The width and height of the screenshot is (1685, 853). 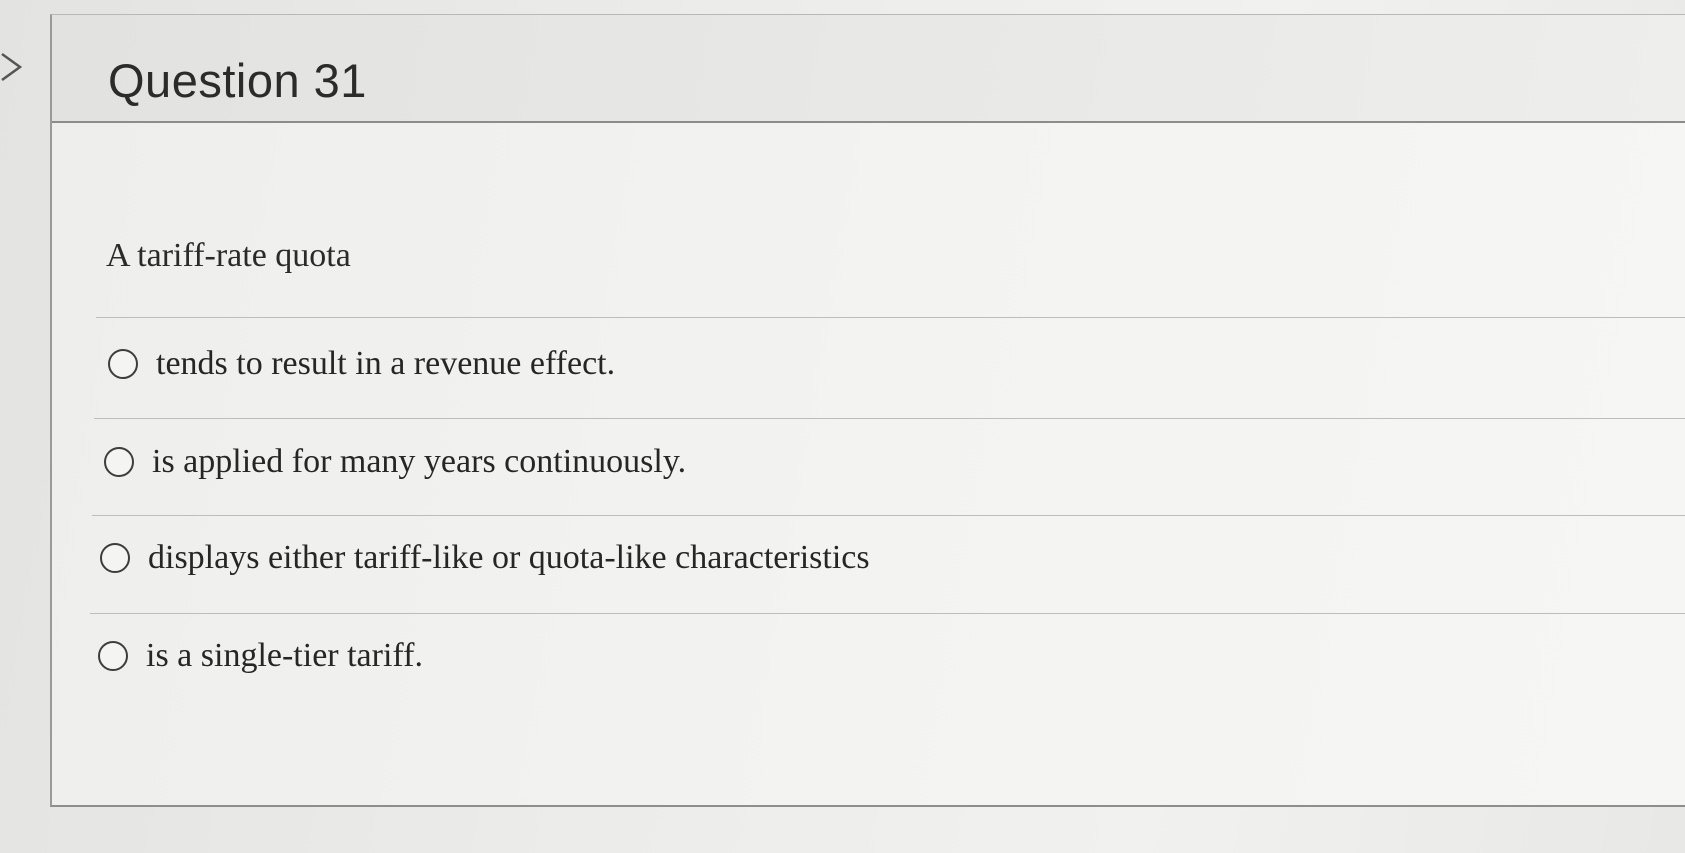 I want to click on answer-label: is a single-tier tariff., so click(x=284, y=655).